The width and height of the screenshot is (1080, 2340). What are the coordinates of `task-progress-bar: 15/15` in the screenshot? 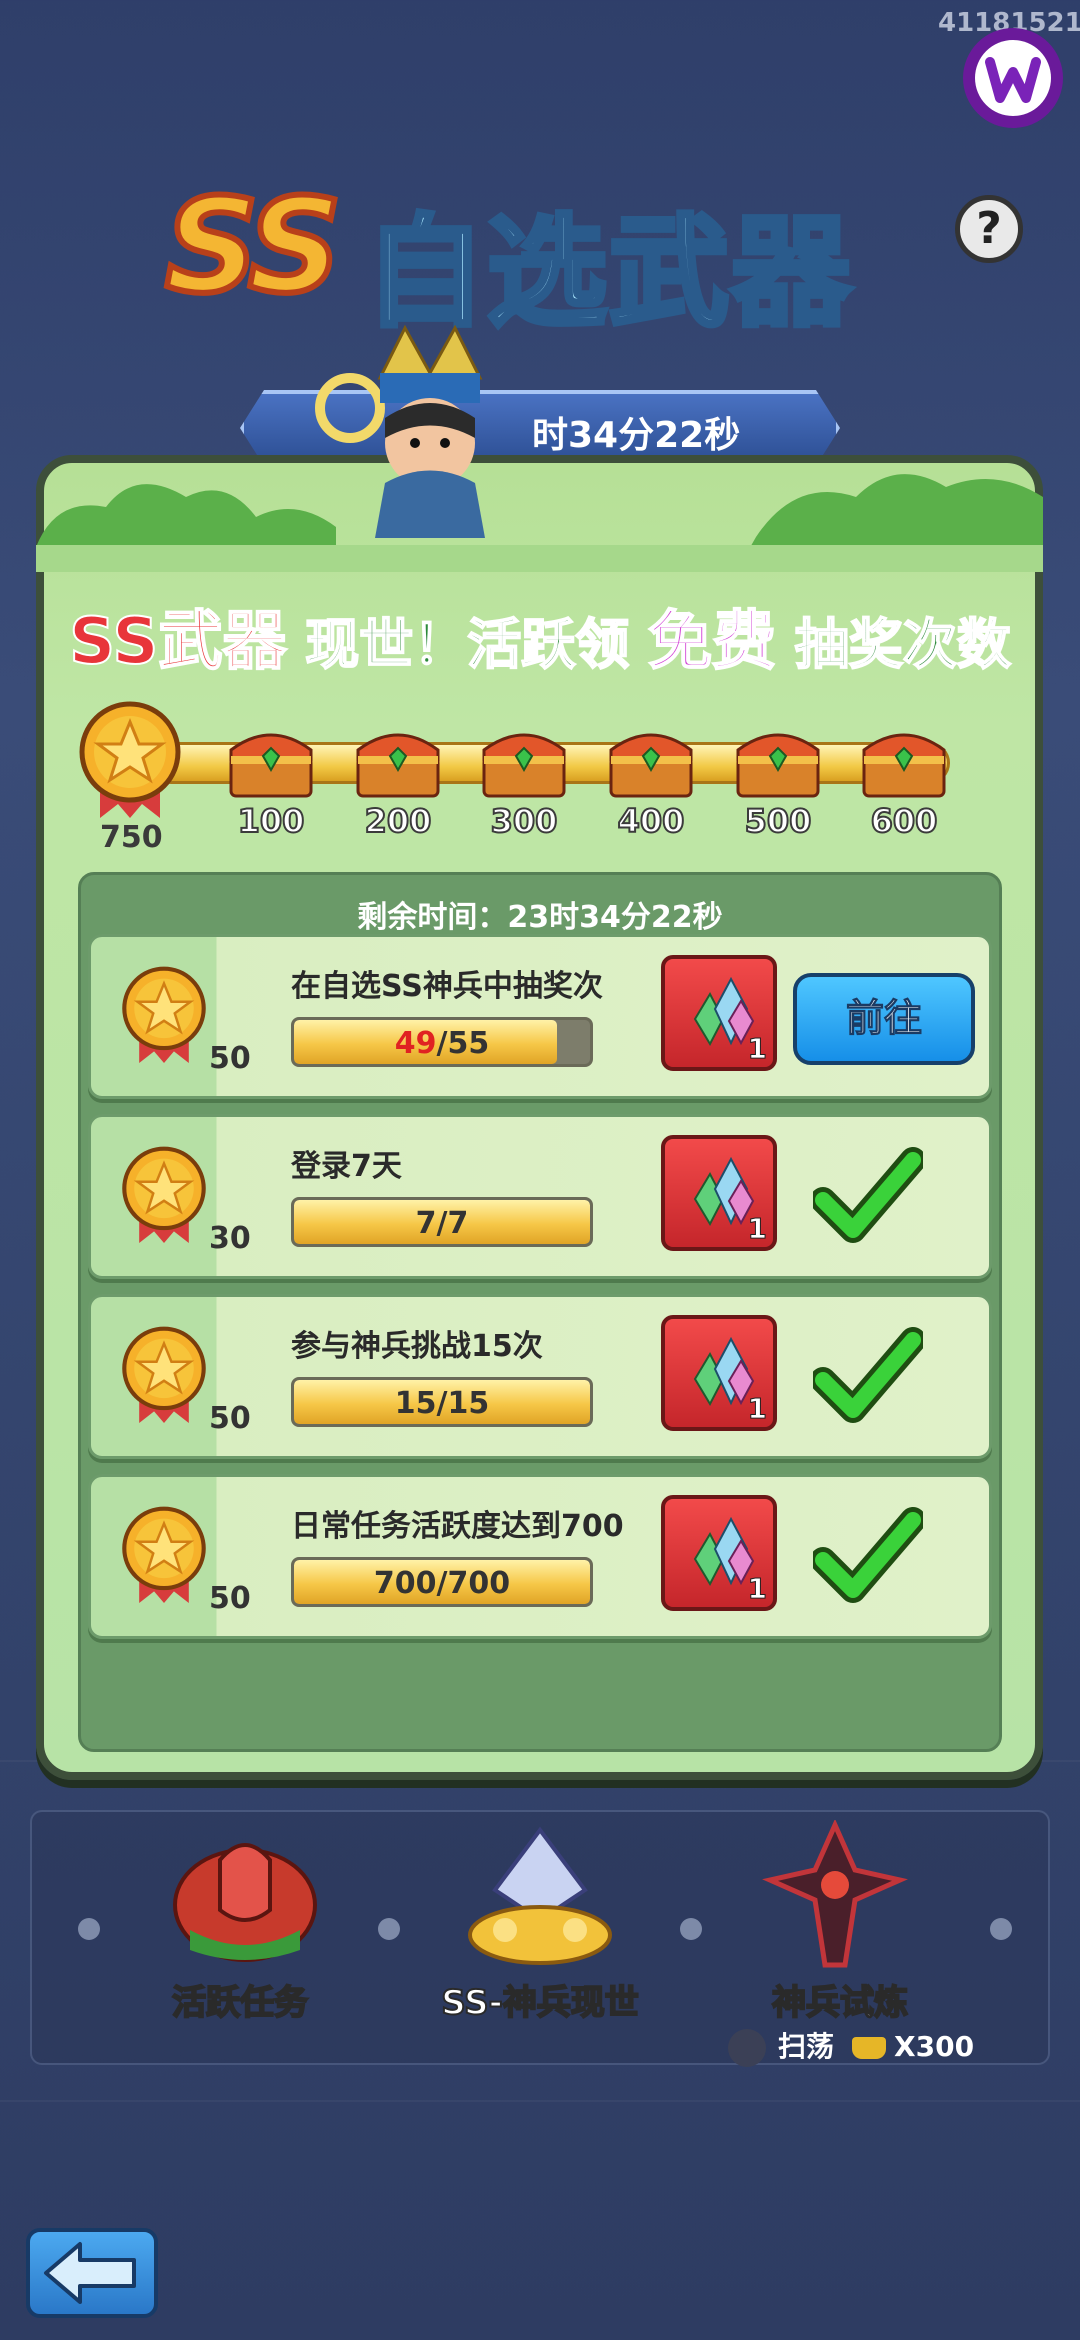 It's located at (442, 1402).